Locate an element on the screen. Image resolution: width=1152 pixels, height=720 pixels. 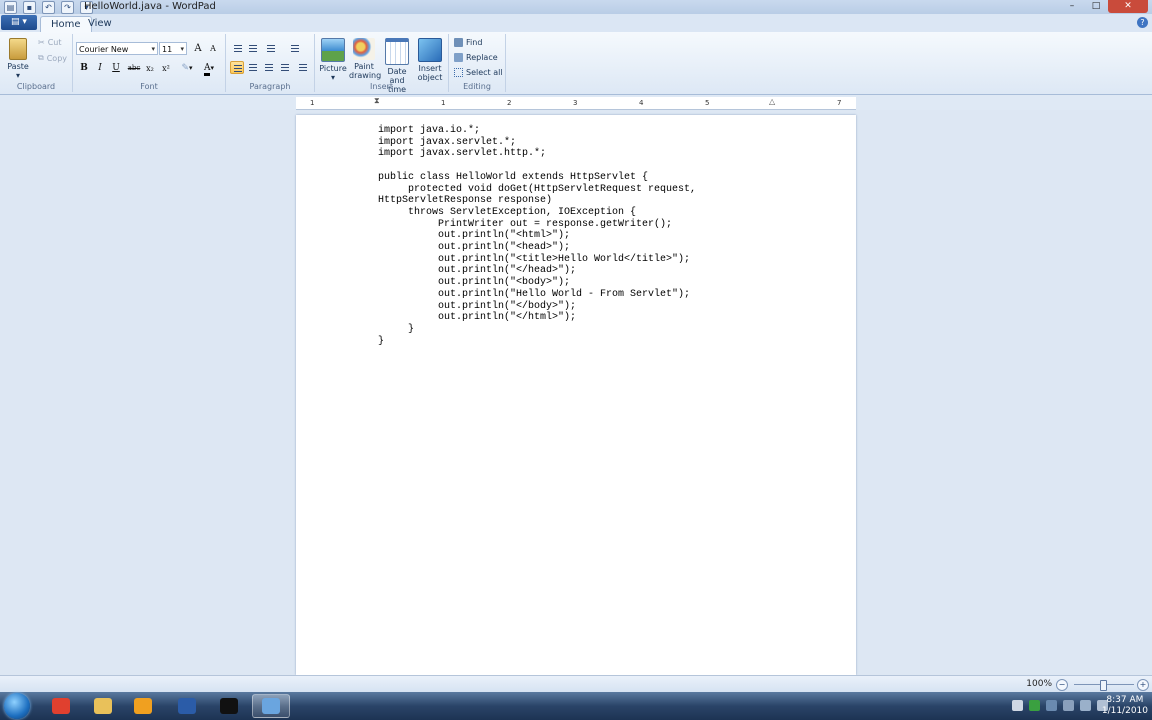
folder-icon is located at coordinates (103, 706).